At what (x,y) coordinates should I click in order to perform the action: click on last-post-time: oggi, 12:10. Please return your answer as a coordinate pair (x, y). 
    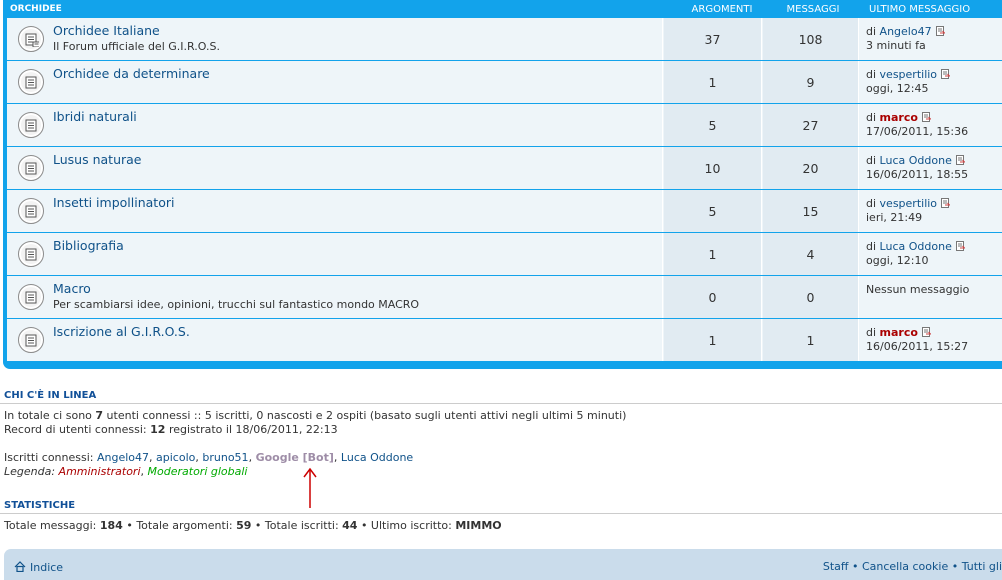
    Looking at the image, I should click on (897, 260).